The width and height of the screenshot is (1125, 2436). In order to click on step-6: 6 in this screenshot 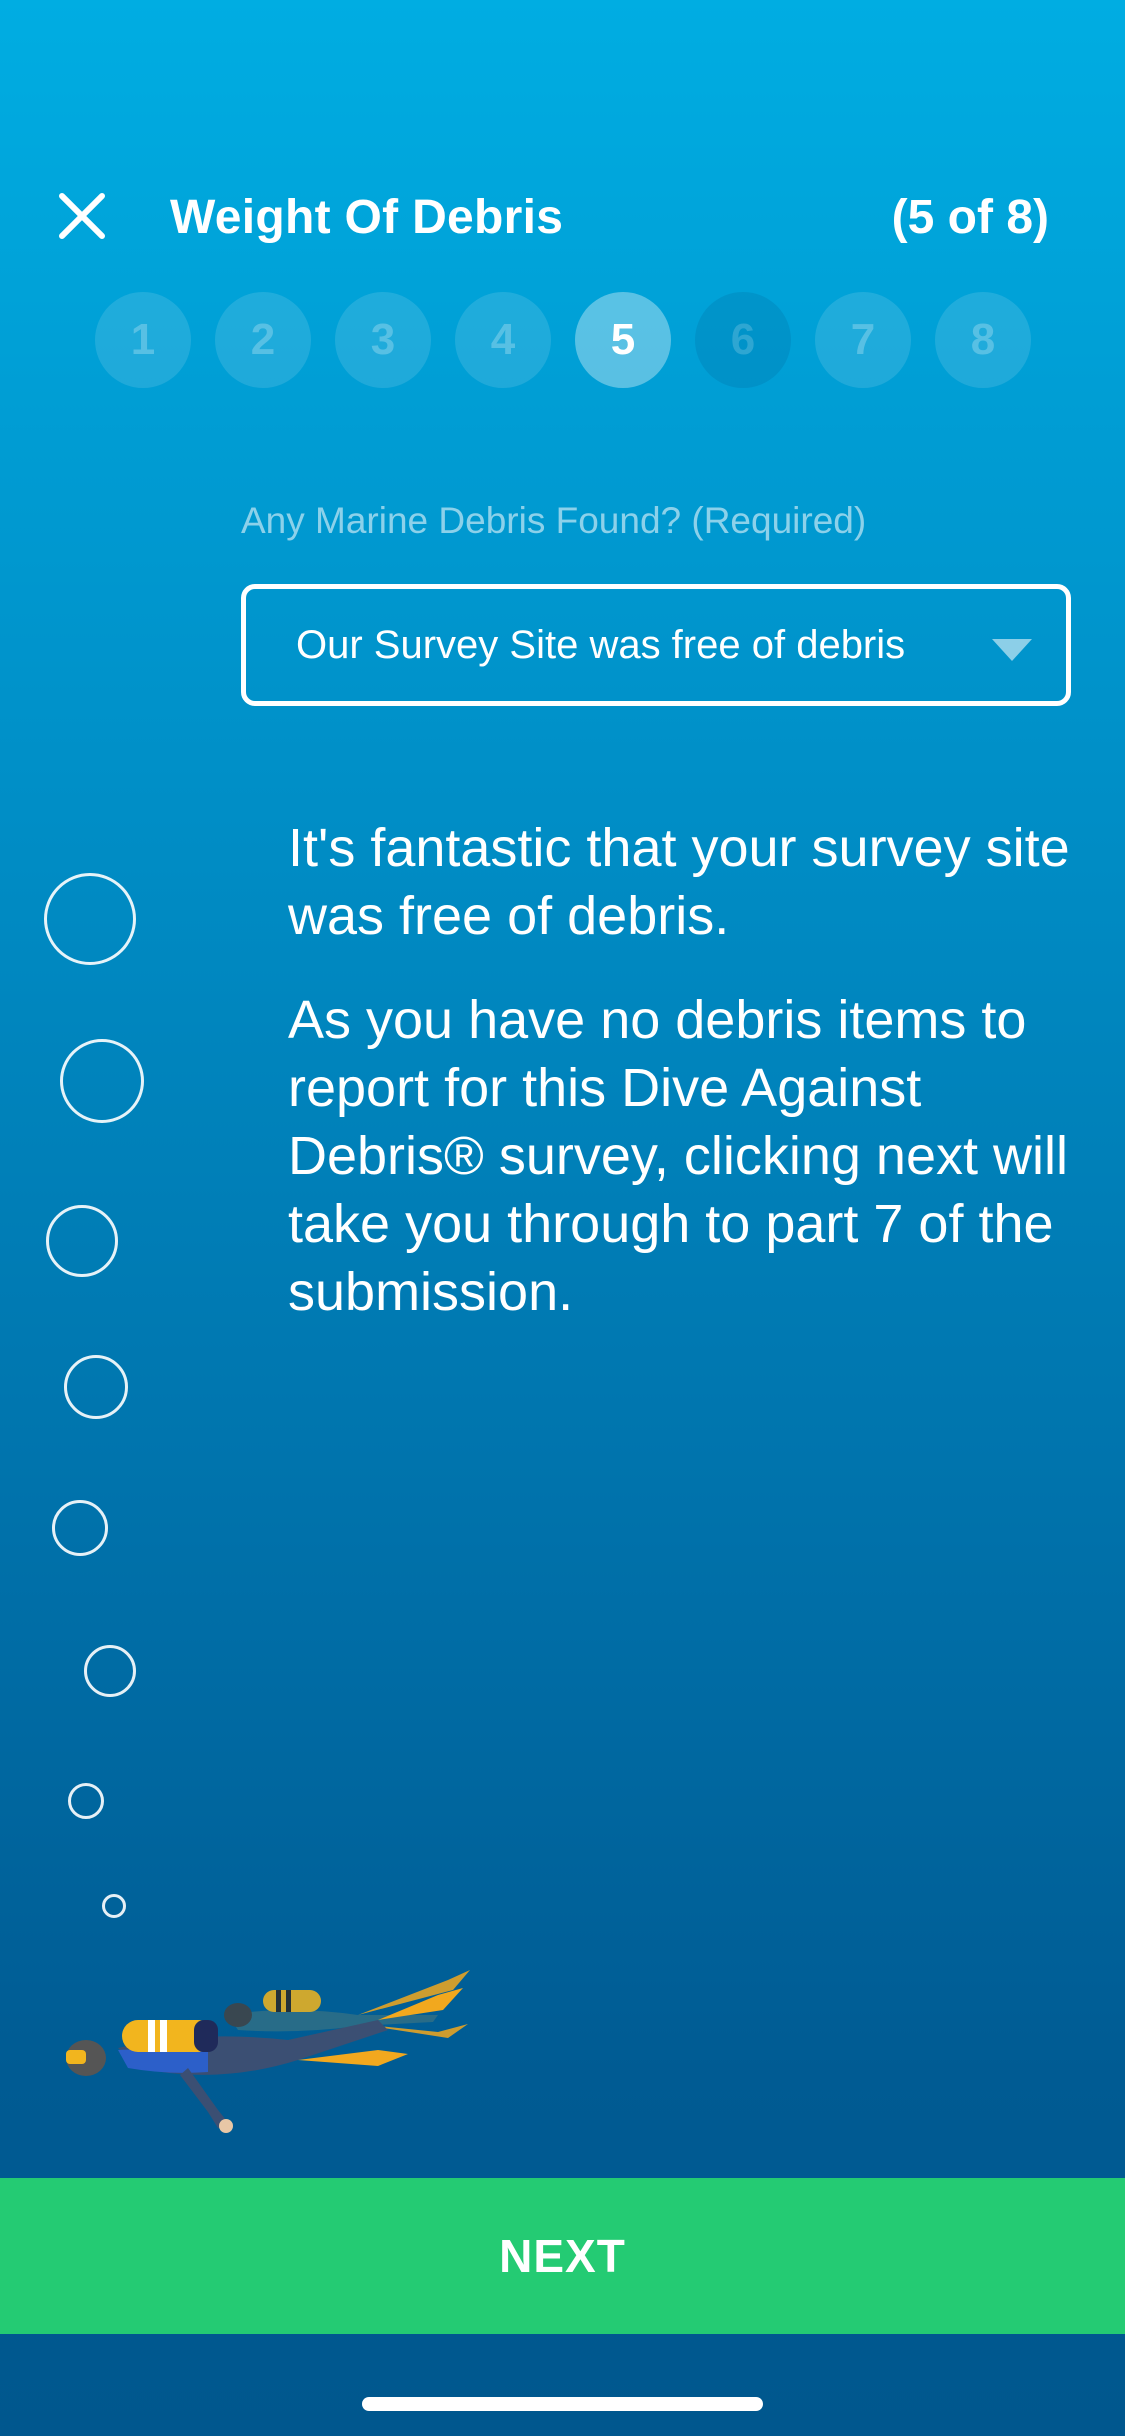, I will do `click(743, 340)`.